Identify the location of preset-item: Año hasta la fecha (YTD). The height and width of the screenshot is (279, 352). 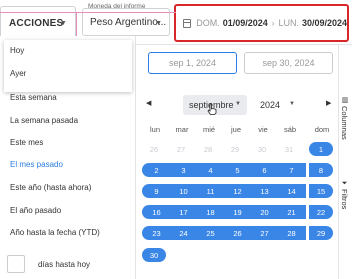
(55, 232).